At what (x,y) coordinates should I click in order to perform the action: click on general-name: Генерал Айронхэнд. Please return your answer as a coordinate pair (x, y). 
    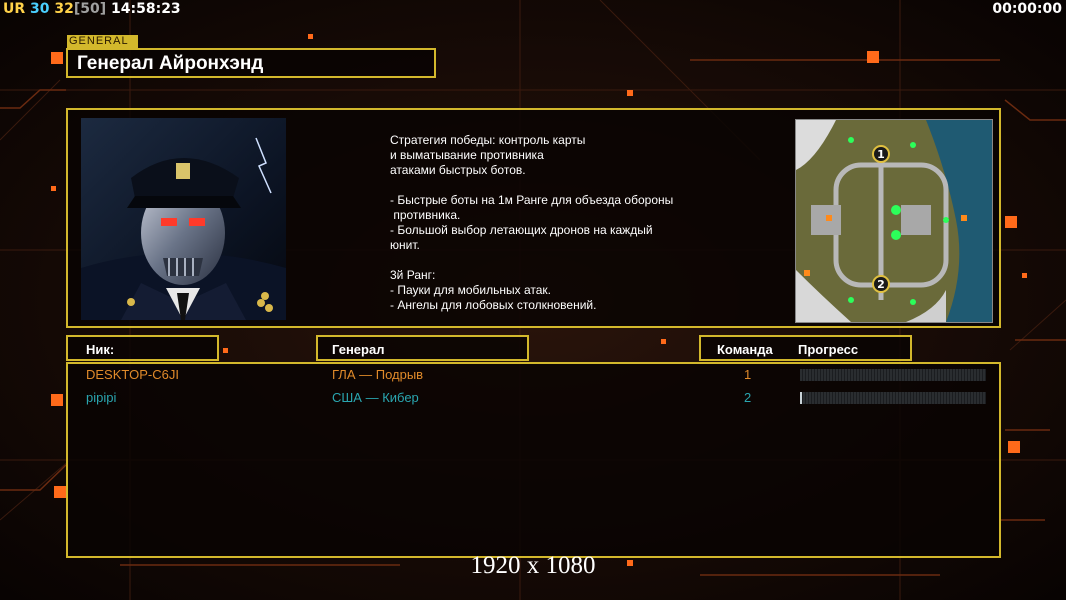
    Looking at the image, I should click on (170, 63).